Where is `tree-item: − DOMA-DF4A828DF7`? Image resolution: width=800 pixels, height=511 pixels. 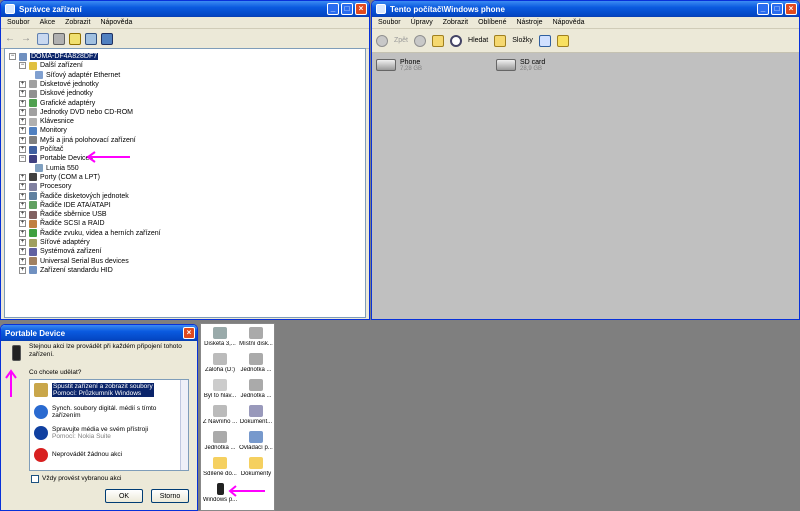
tree-item: − DOMA-DF4A828DF7 is located at coordinates (54, 56).